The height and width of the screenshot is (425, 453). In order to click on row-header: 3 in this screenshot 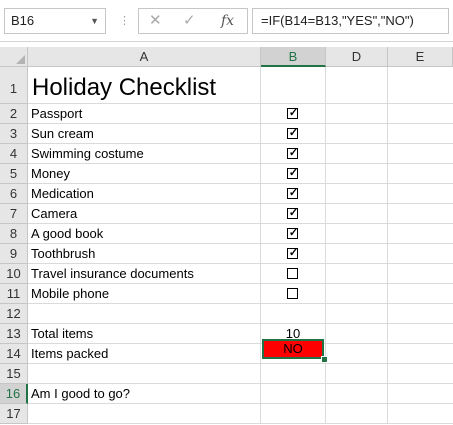, I will do `click(14, 134)`.